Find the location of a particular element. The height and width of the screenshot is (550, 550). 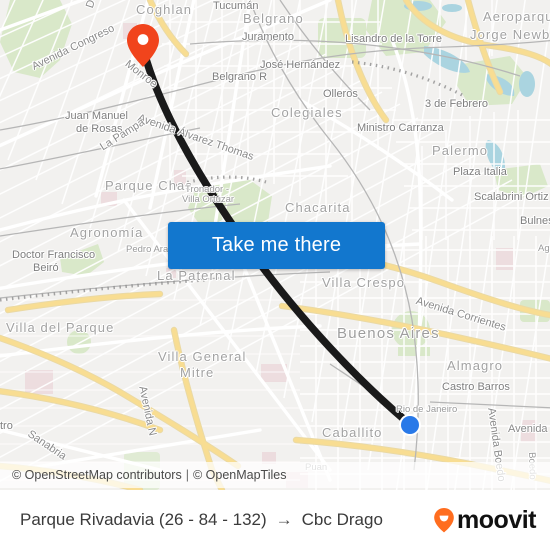

route-destination-label: Cbc Drago is located at coordinates (342, 519).